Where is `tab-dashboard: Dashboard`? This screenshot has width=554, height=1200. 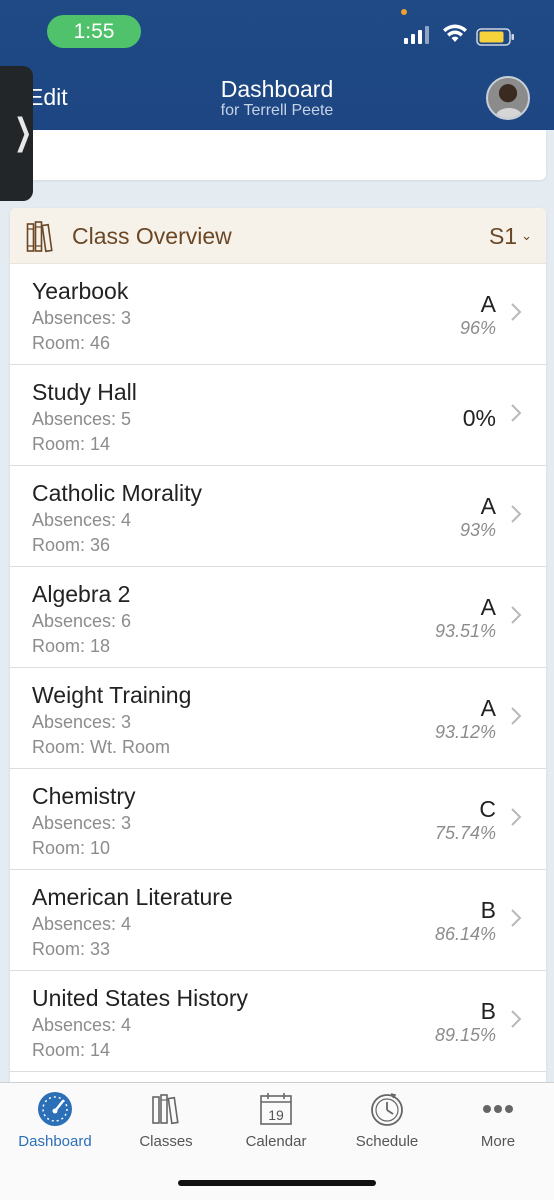
tab-dashboard: Dashboard is located at coordinates (55, 1123).